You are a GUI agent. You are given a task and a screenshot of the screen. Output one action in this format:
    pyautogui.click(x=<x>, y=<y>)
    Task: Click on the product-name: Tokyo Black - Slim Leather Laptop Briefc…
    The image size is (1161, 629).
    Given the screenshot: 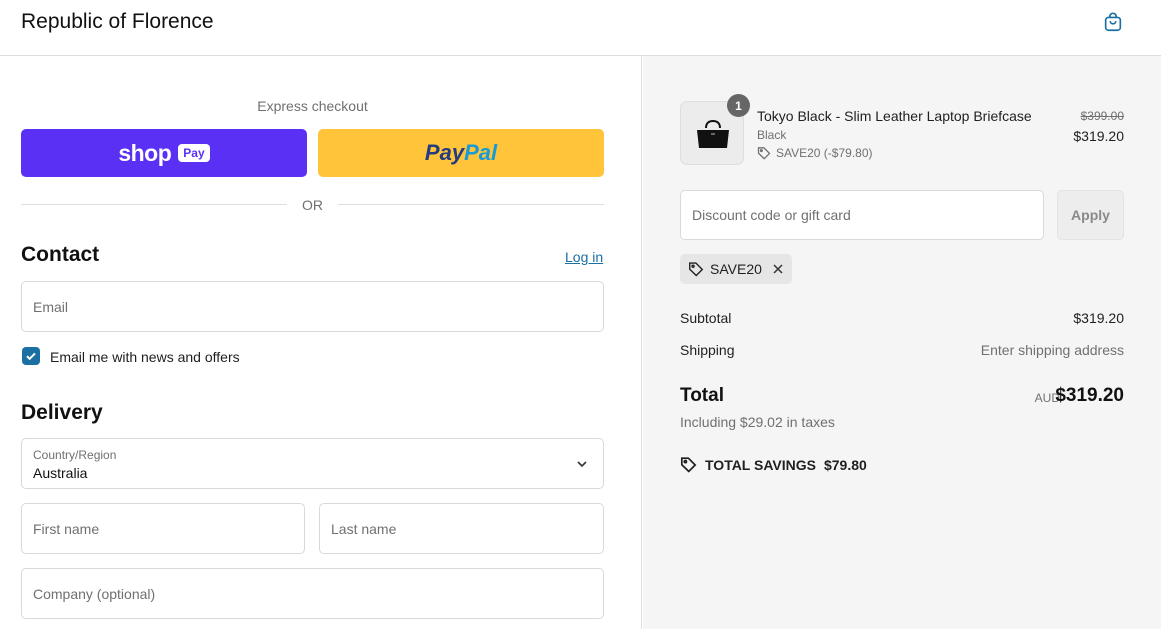 What is the action you would take?
    pyautogui.click(x=894, y=116)
    